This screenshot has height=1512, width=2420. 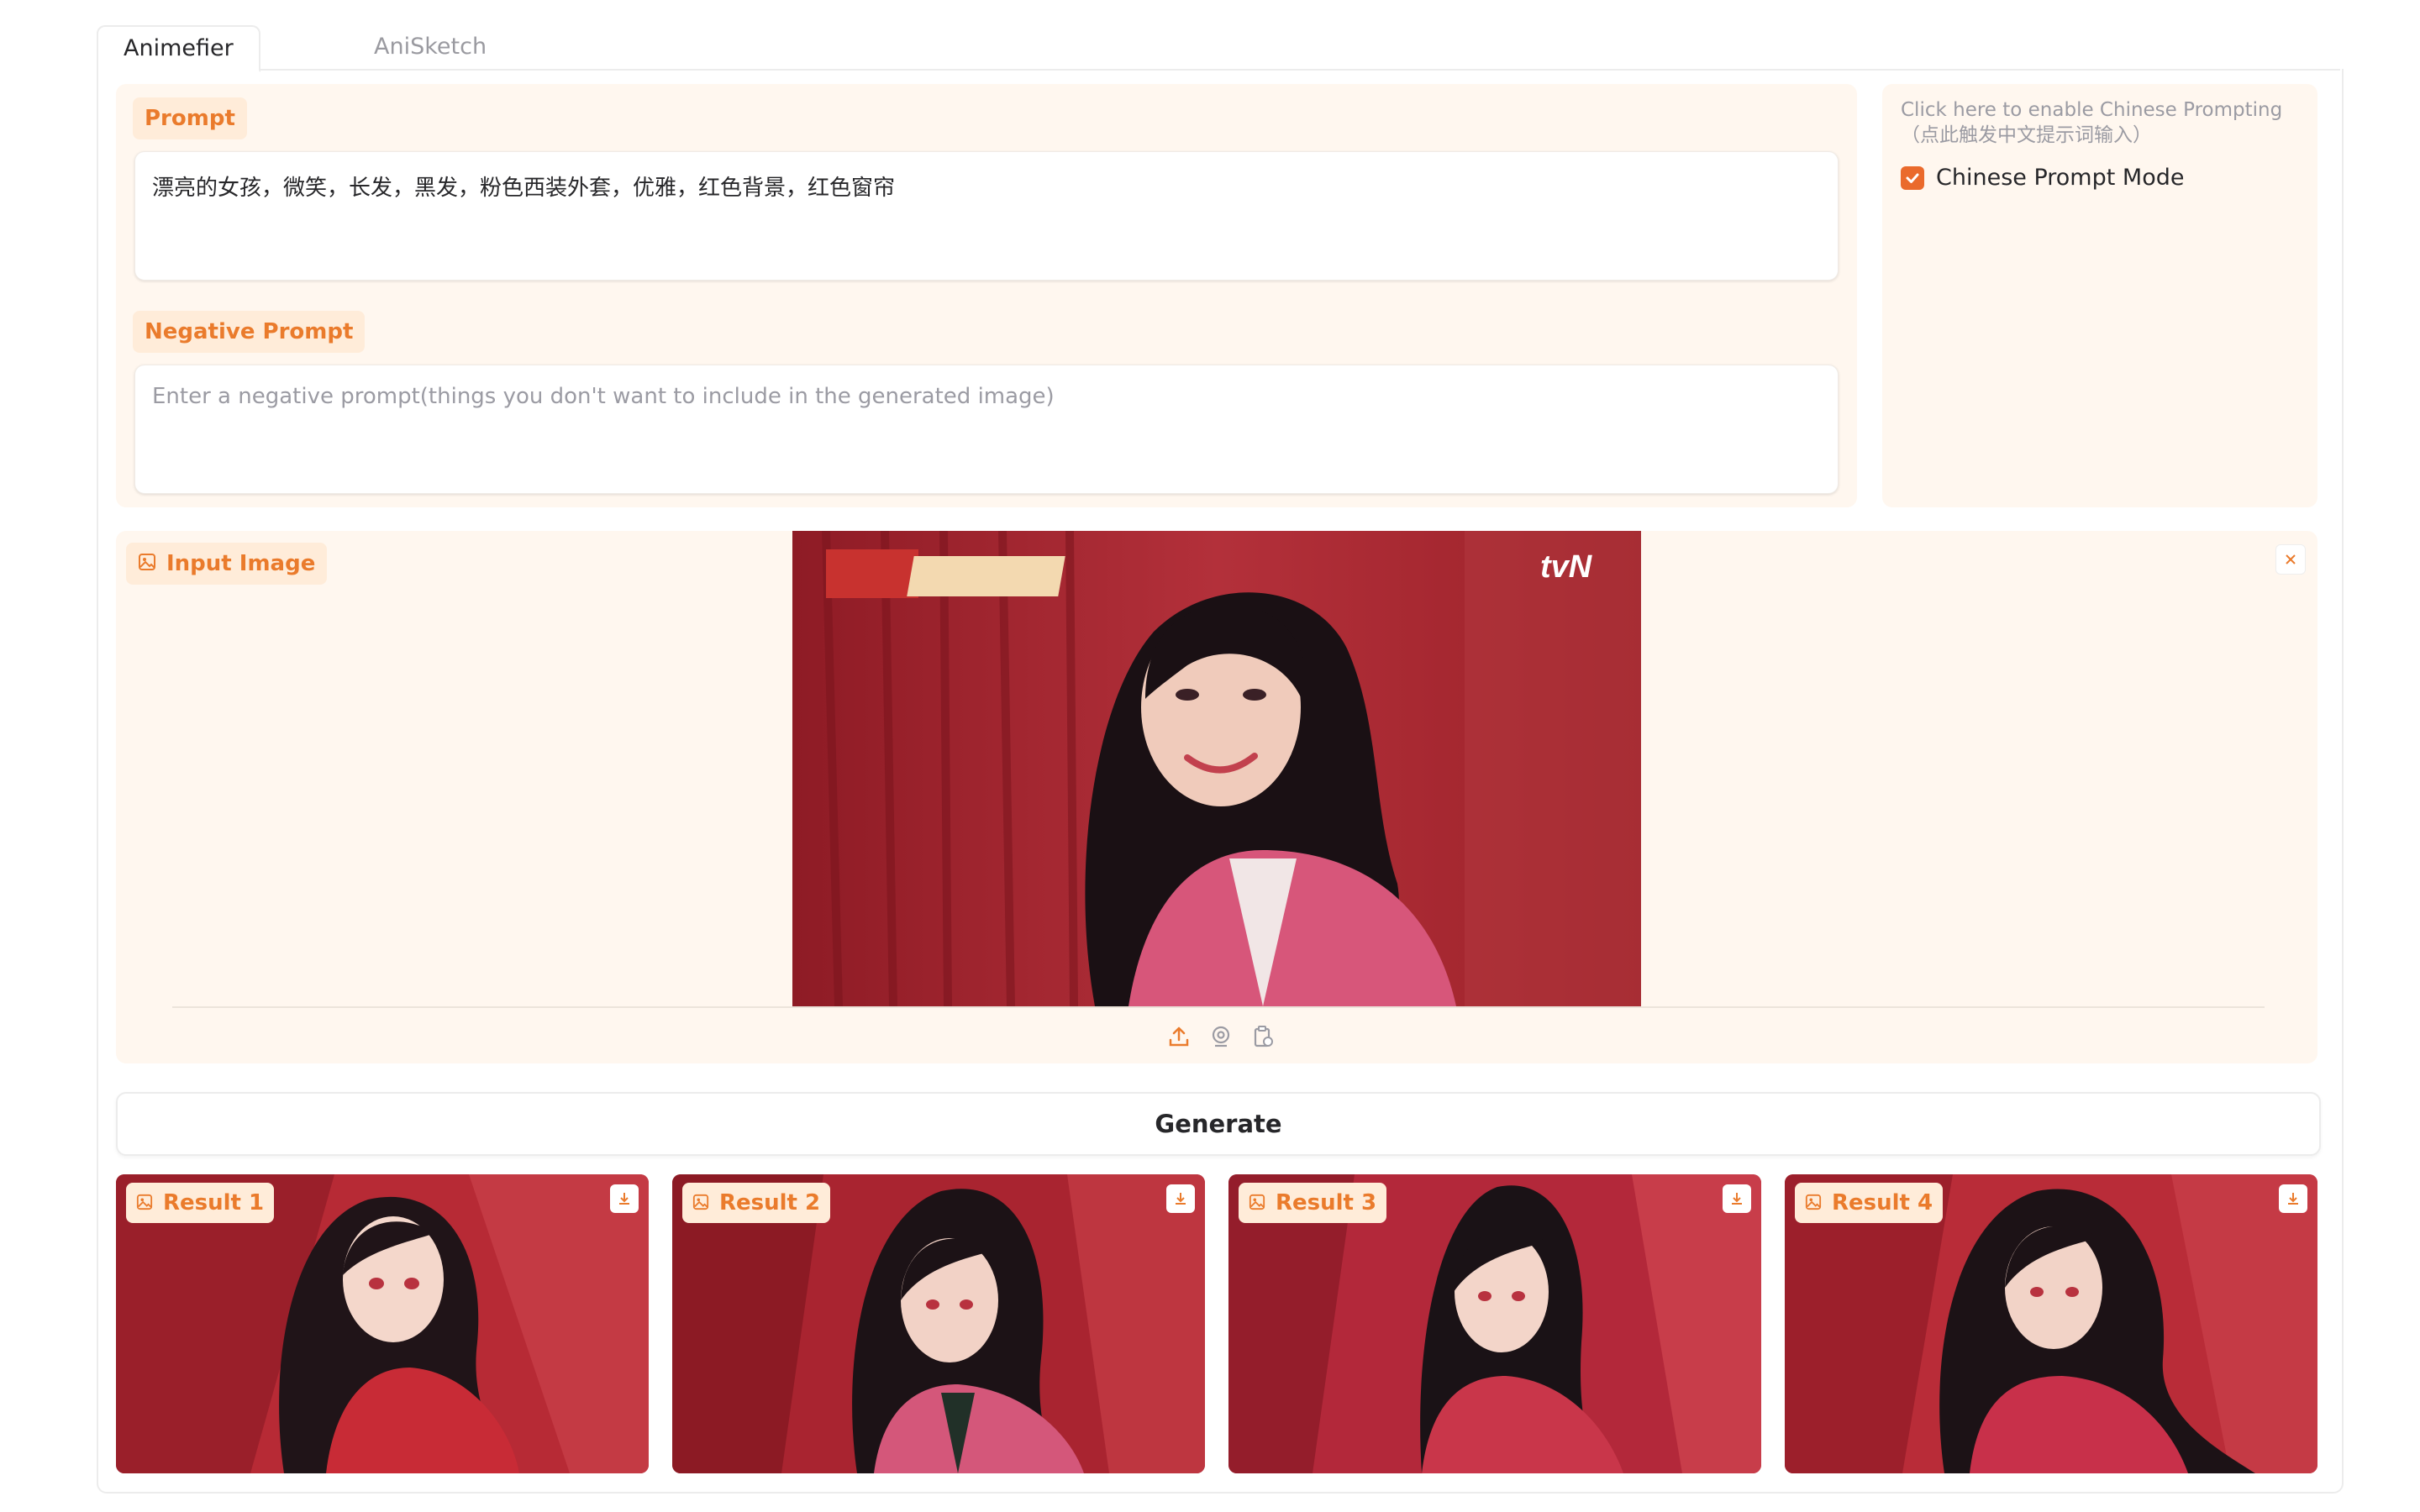 I want to click on chinese-hint-line2: （点此触发中文提示词输入）, so click(x=2027, y=135).